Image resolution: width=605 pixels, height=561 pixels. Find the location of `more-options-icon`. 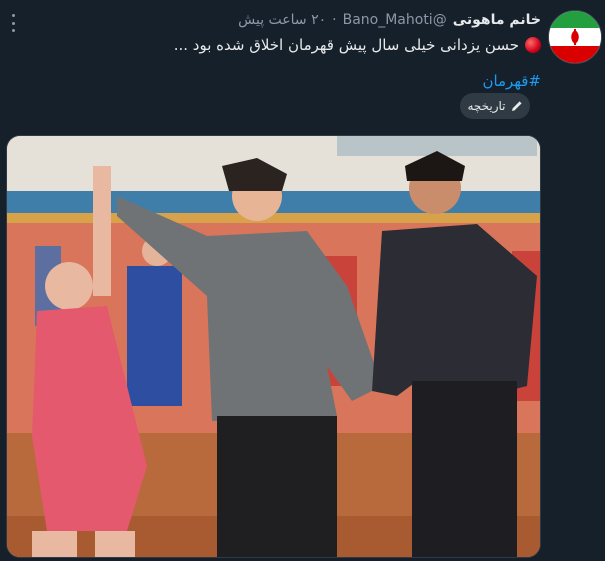

more-options-icon is located at coordinates (13, 23).